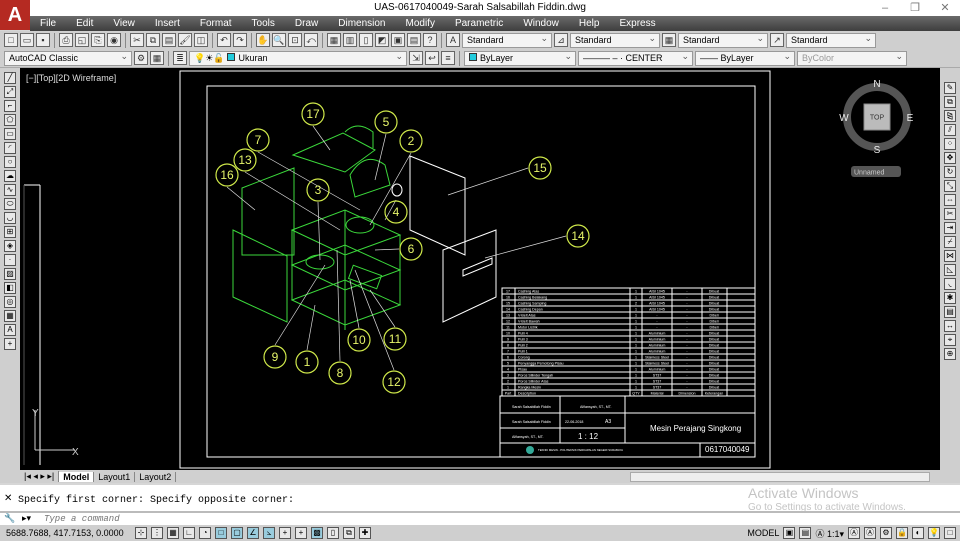  What do you see at coordinates (40, 476) in the screenshot?
I see `tab-nav-first: |◂ ◂ ▸ ▸|` at bounding box center [40, 476].